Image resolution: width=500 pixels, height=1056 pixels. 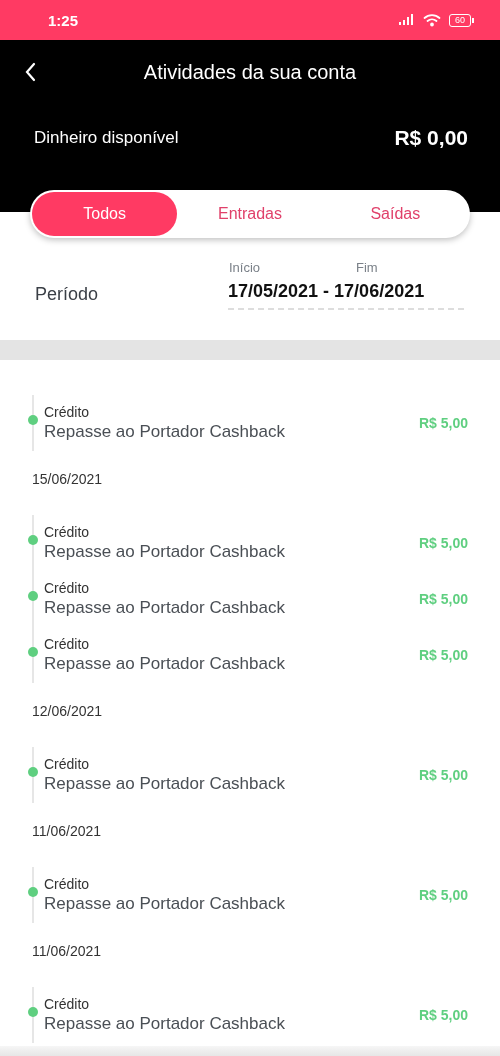 What do you see at coordinates (395, 214) in the screenshot?
I see `filter-tab: Saídas` at bounding box center [395, 214].